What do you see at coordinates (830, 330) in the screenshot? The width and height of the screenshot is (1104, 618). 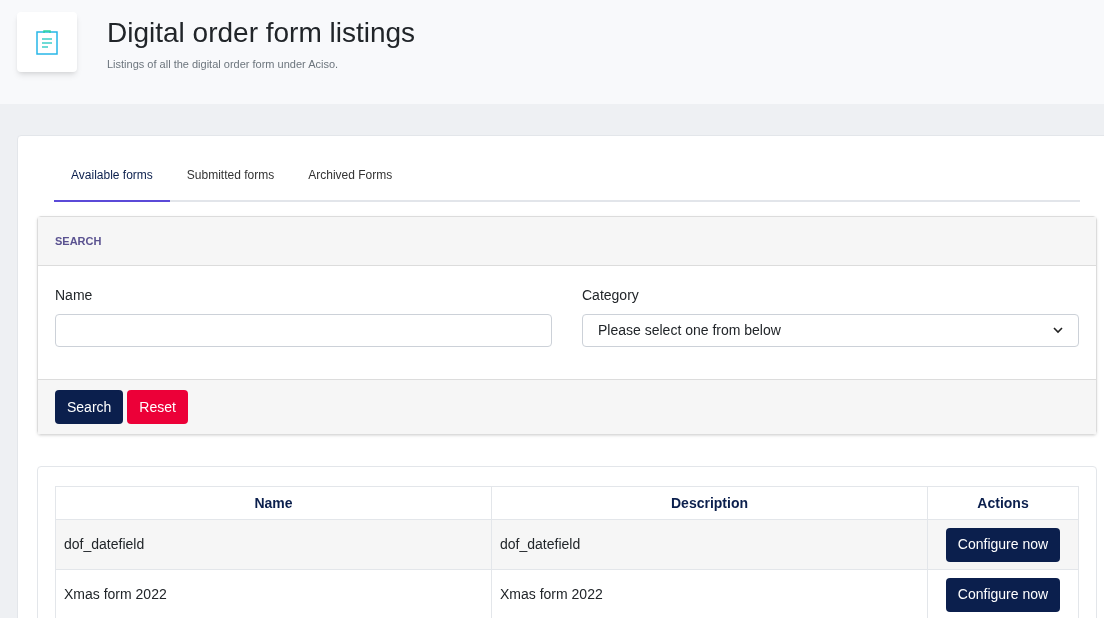 I see `category-select: Please select one from below` at bounding box center [830, 330].